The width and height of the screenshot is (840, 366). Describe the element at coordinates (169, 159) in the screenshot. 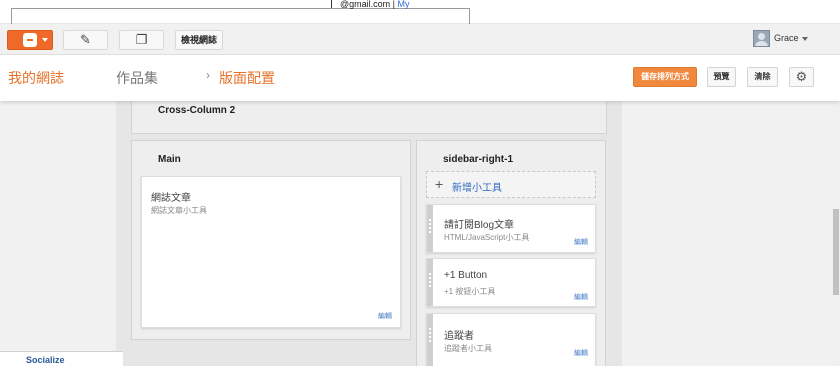

I see `section-title-main: Main` at that location.